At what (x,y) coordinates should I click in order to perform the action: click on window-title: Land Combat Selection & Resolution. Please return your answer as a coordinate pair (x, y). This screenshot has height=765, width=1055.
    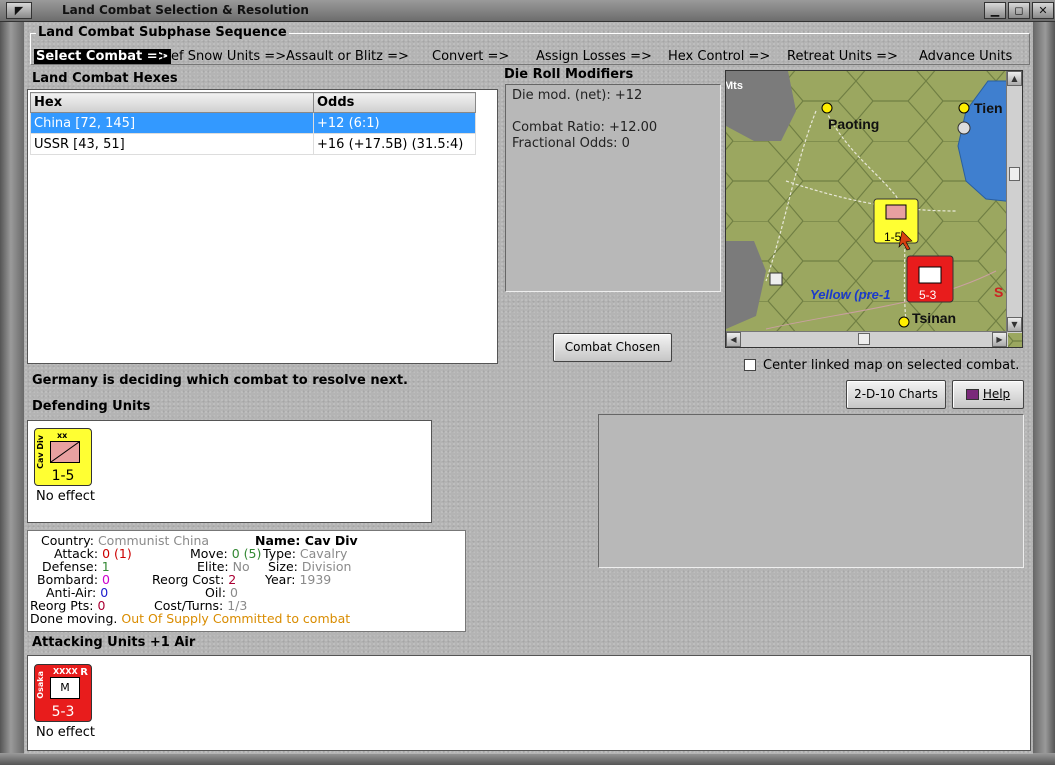
    Looking at the image, I should click on (185, 10).